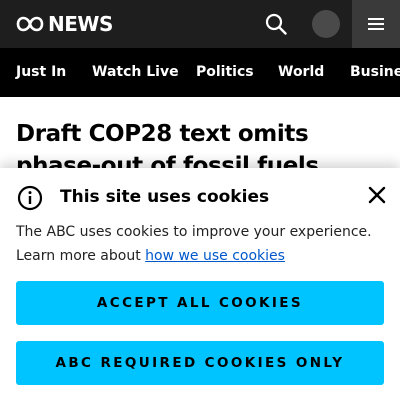 This screenshot has height=400, width=400. What do you see at coordinates (377, 195) in the screenshot?
I see `close-icon` at bounding box center [377, 195].